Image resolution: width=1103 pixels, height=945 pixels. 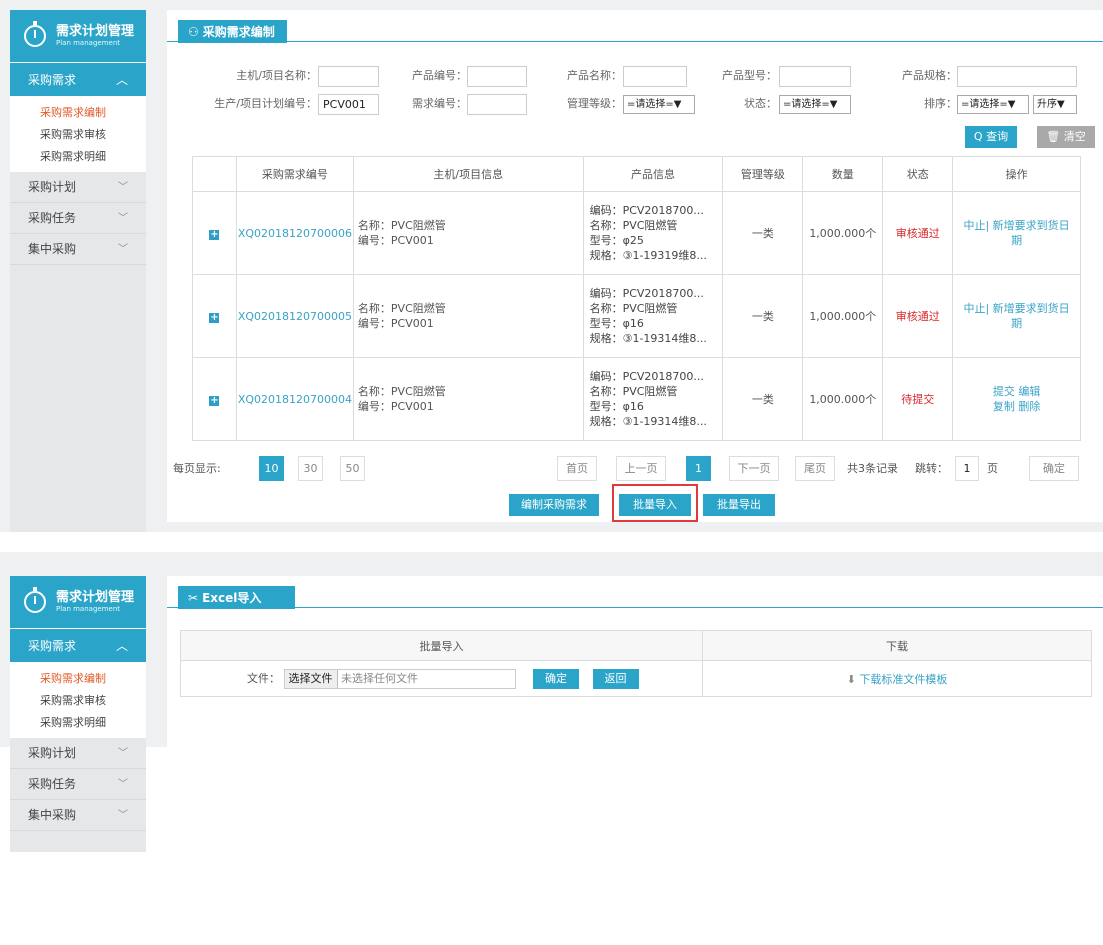 I want to click on jump-confirm-button: 确定, so click(x=1054, y=468).